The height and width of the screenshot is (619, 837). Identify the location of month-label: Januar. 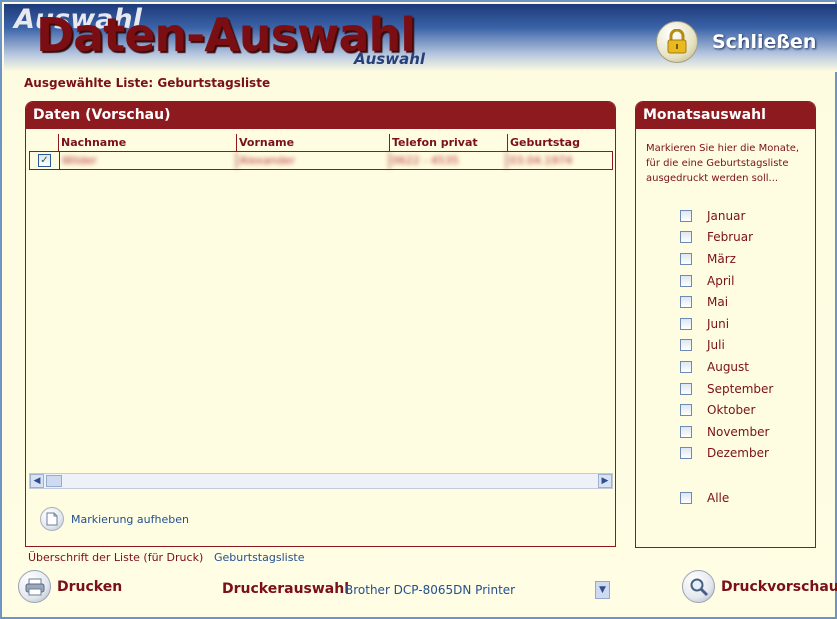
(726, 215).